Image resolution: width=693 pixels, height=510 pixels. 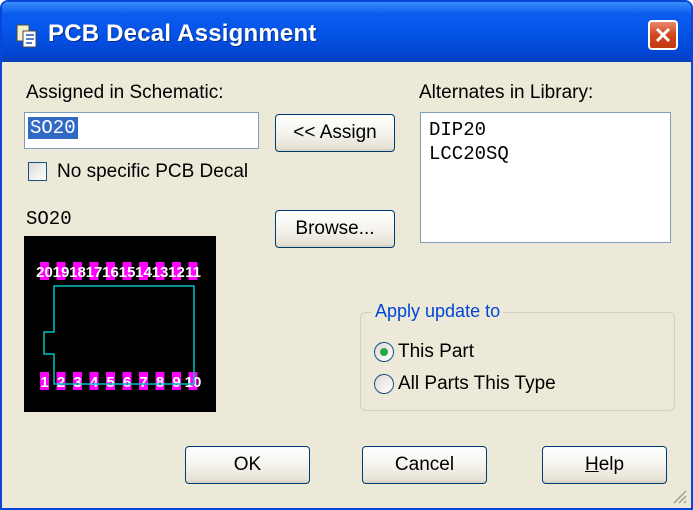 I want to click on title-bar: PCB Decal Assignment, so click(x=346, y=32).